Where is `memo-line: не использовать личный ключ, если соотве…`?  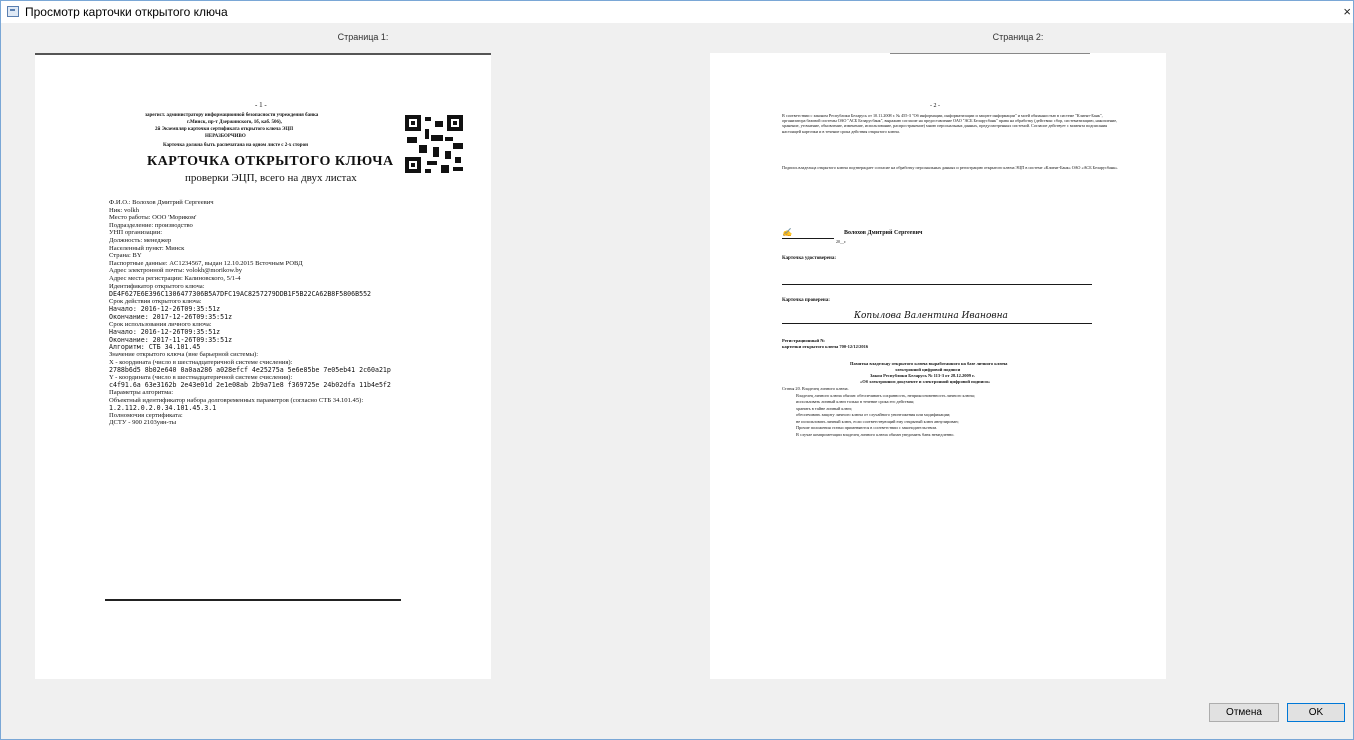
memo-line: не использовать личный ключ, если соотве… is located at coordinates (877, 421).